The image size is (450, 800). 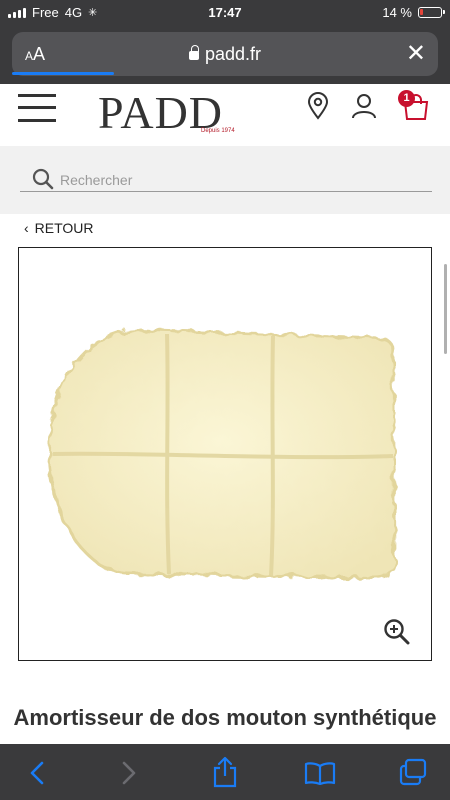 I want to click on product-title: Amortisseur de dos mouton synthétique, so click(x=225, y=717).